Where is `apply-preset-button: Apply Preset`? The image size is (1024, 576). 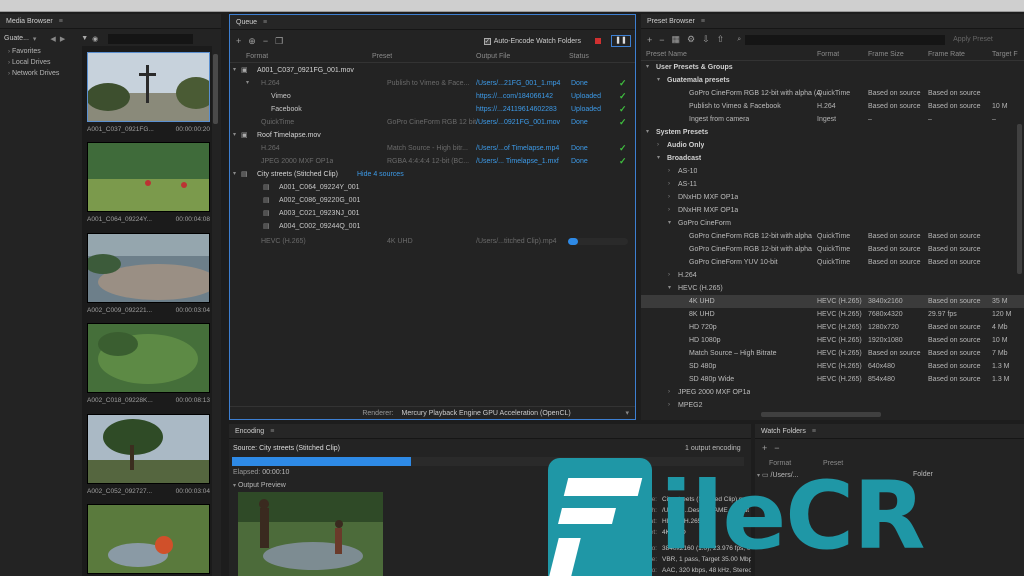
apply-preset-button: Apply Preset is located at coordinates (973, 39).